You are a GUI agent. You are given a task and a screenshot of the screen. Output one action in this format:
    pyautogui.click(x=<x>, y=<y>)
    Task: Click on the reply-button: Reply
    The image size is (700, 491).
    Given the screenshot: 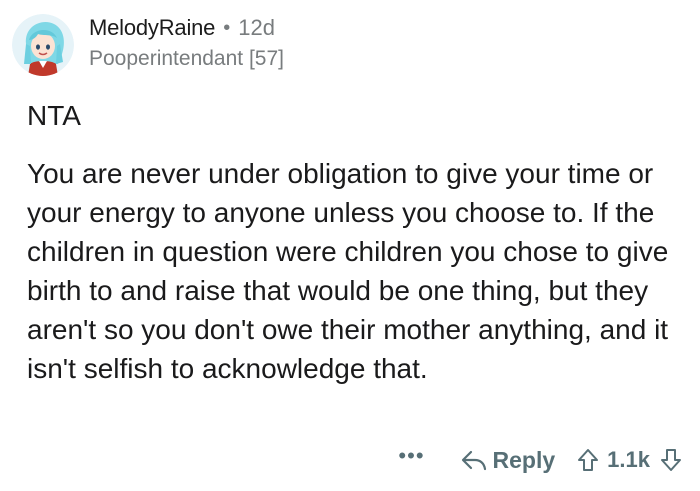 What is the action you would take?
    pyautogui.click(x=508, y=460)
    